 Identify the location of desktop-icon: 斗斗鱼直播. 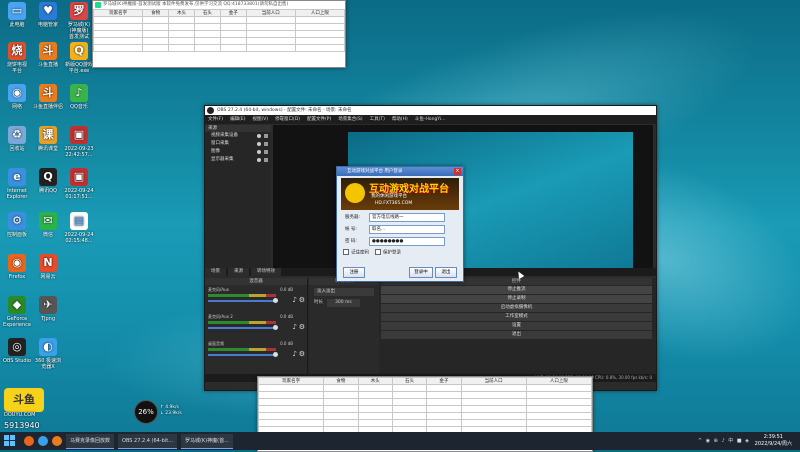
(48, 55).